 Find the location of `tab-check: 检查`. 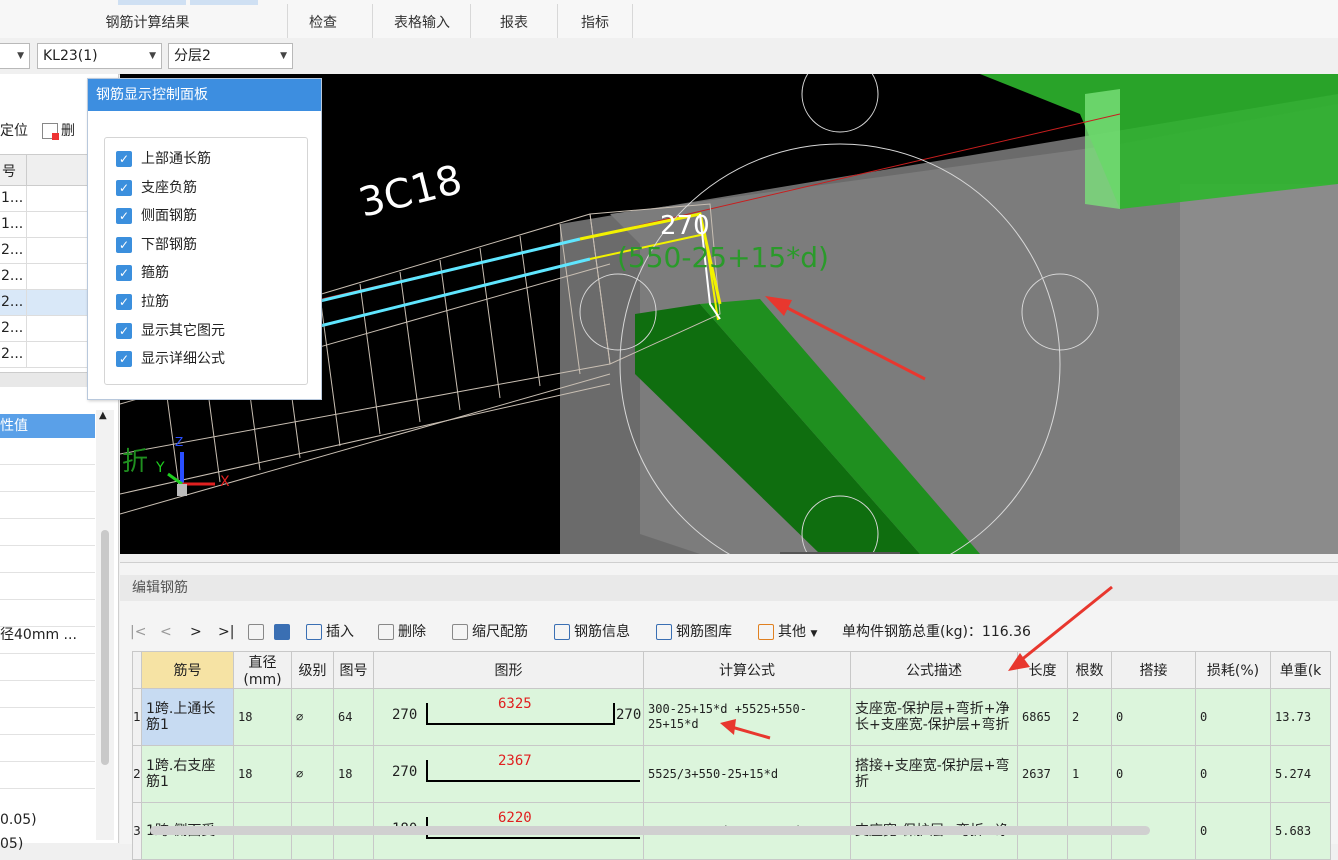

tab-check: 检查 is located at coordinates (323, 19).